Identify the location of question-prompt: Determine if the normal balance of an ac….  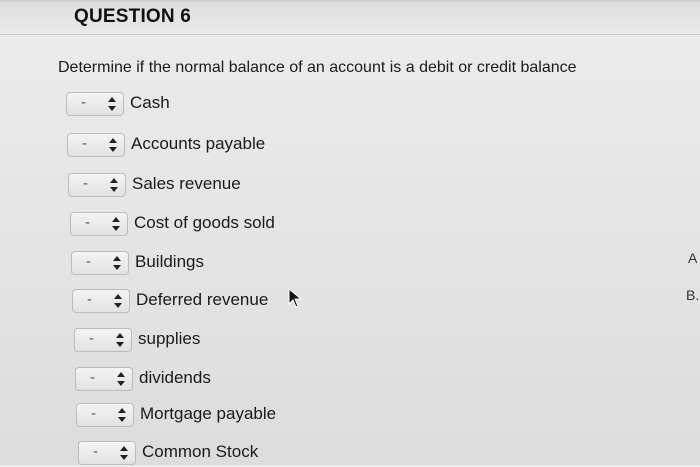
(317, 67).